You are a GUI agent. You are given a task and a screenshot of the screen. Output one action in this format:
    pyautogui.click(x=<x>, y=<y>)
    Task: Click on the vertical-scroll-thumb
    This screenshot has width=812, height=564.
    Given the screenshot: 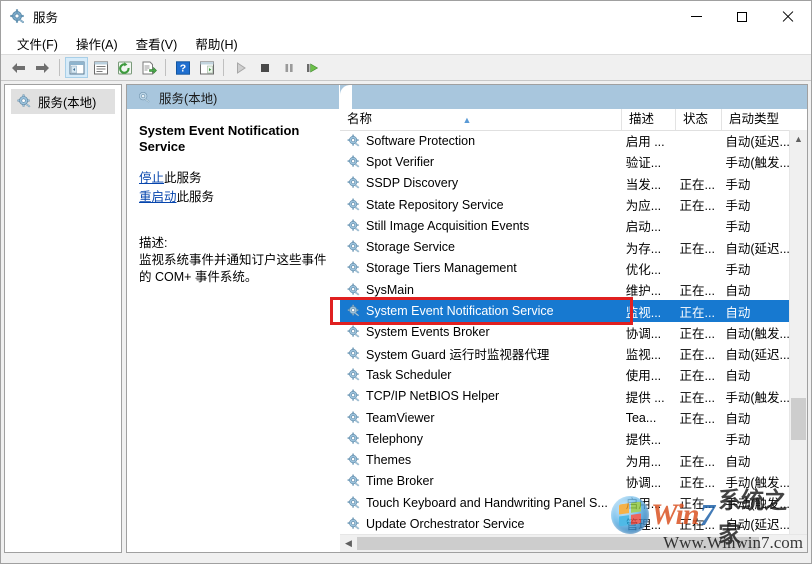 What is the action you would take?
    pyautogui.click(x=798, y=419)
    